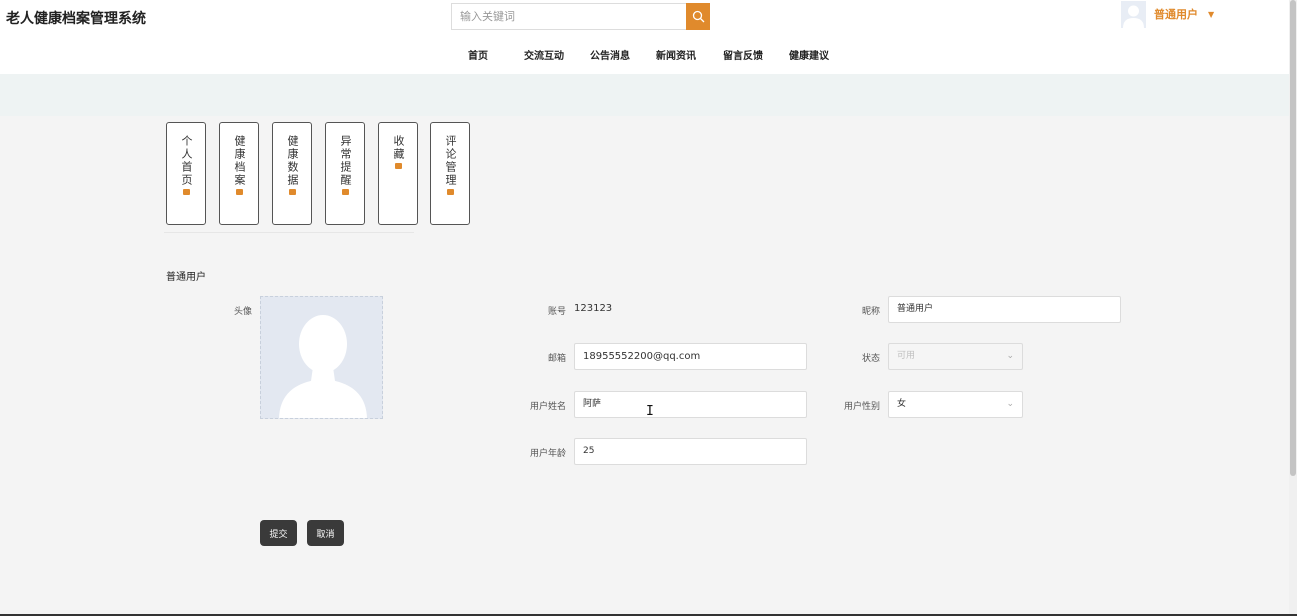  What do you see at coordinates (398, 173) in the screenshot?
I see `tab-favorites: 收藏` at bounding box center [398, 173].